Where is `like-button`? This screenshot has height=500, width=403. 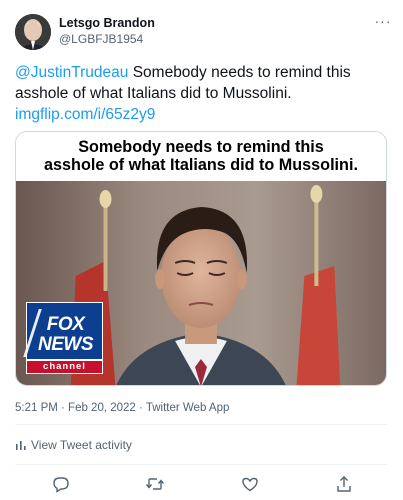
like-button is located at coordinates (250, 484).